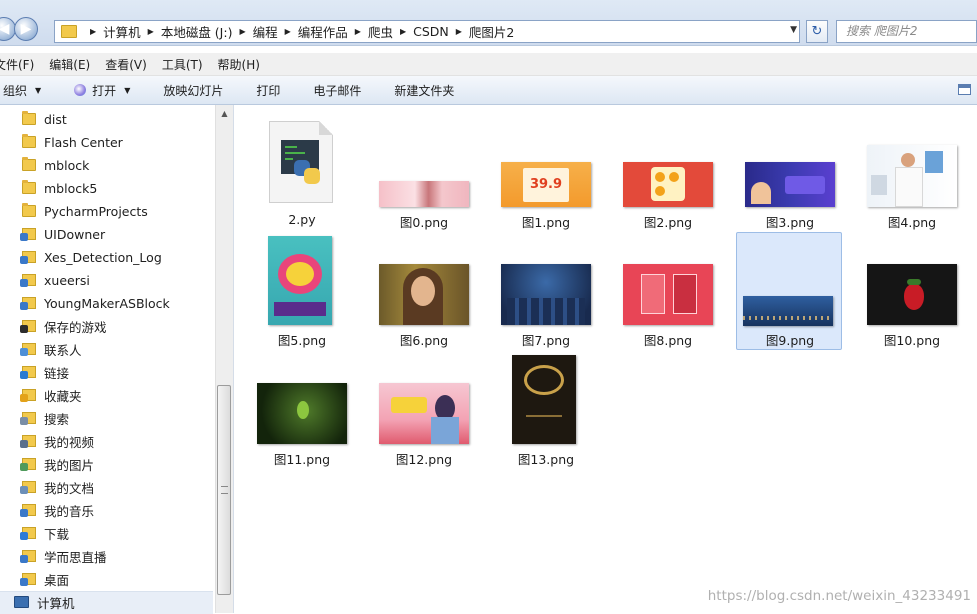 The height and width of the screenshot is (614, 977). What do you see at coordinates (668, 290) in the screenshot?
I see `file-item: 图8.png` at bounding box center [668, 290].